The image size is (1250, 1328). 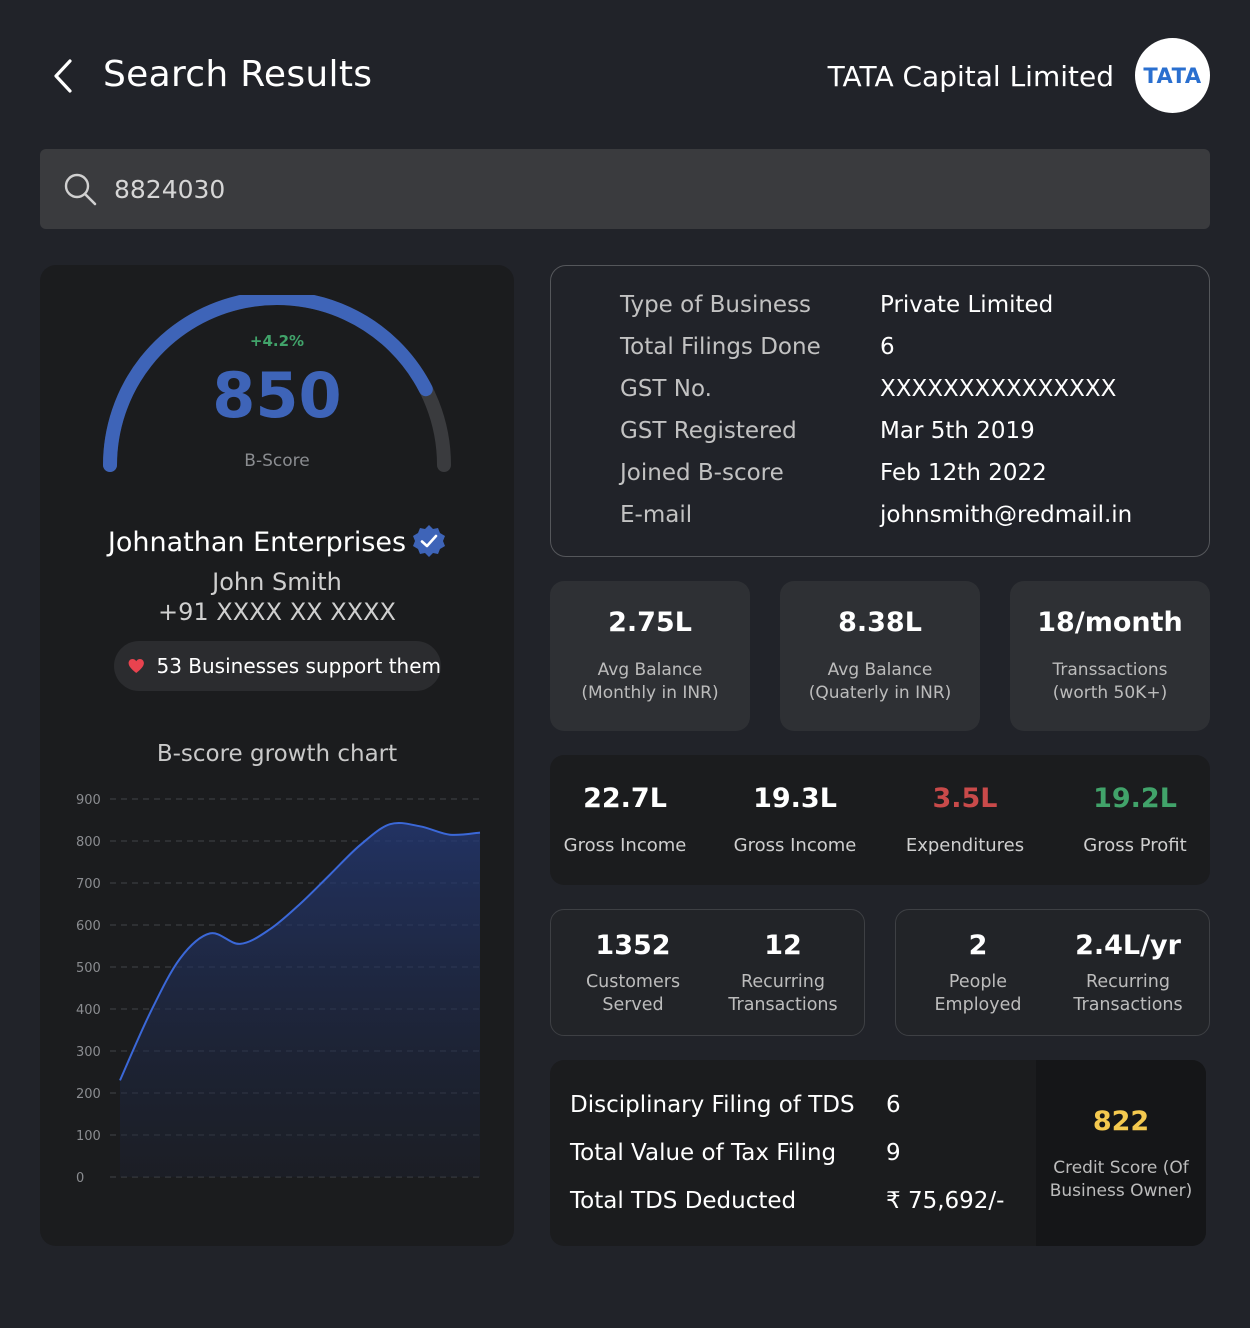 What do you see at coordinates (136, 666) in the screenshot?
I see `heart-icon` at bounding box center [136, 666].